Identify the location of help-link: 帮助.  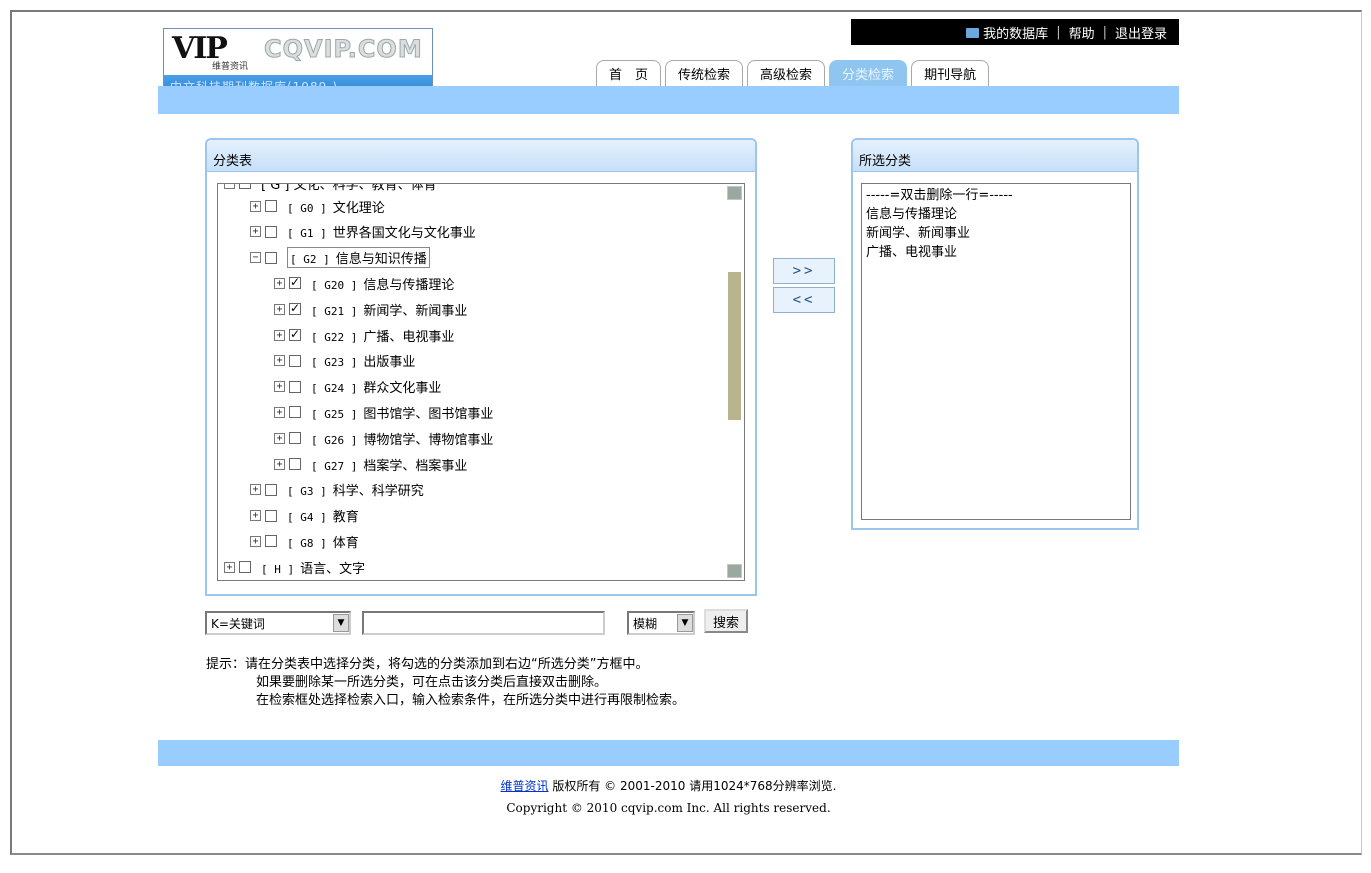
(1082, 32).